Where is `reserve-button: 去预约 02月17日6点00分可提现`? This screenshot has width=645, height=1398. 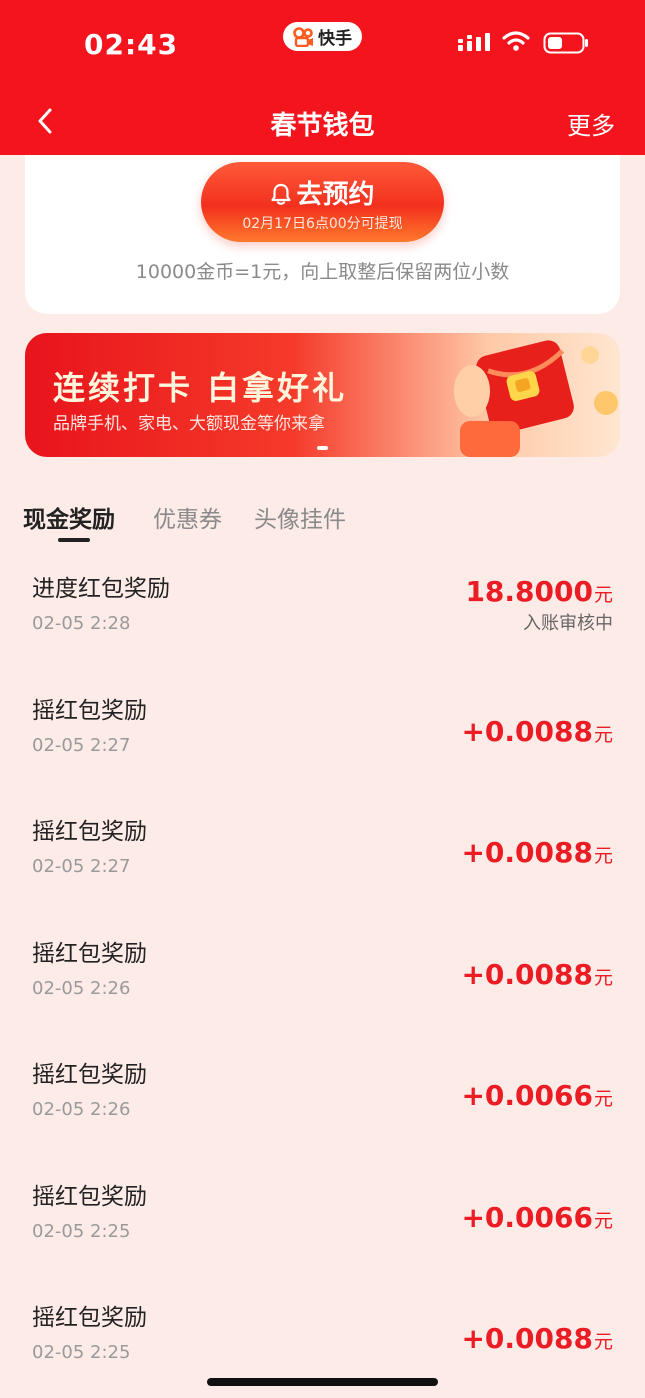
reserve-button: 去预约 02月17日6点00分可提现 is located at coordinates (322, 202).